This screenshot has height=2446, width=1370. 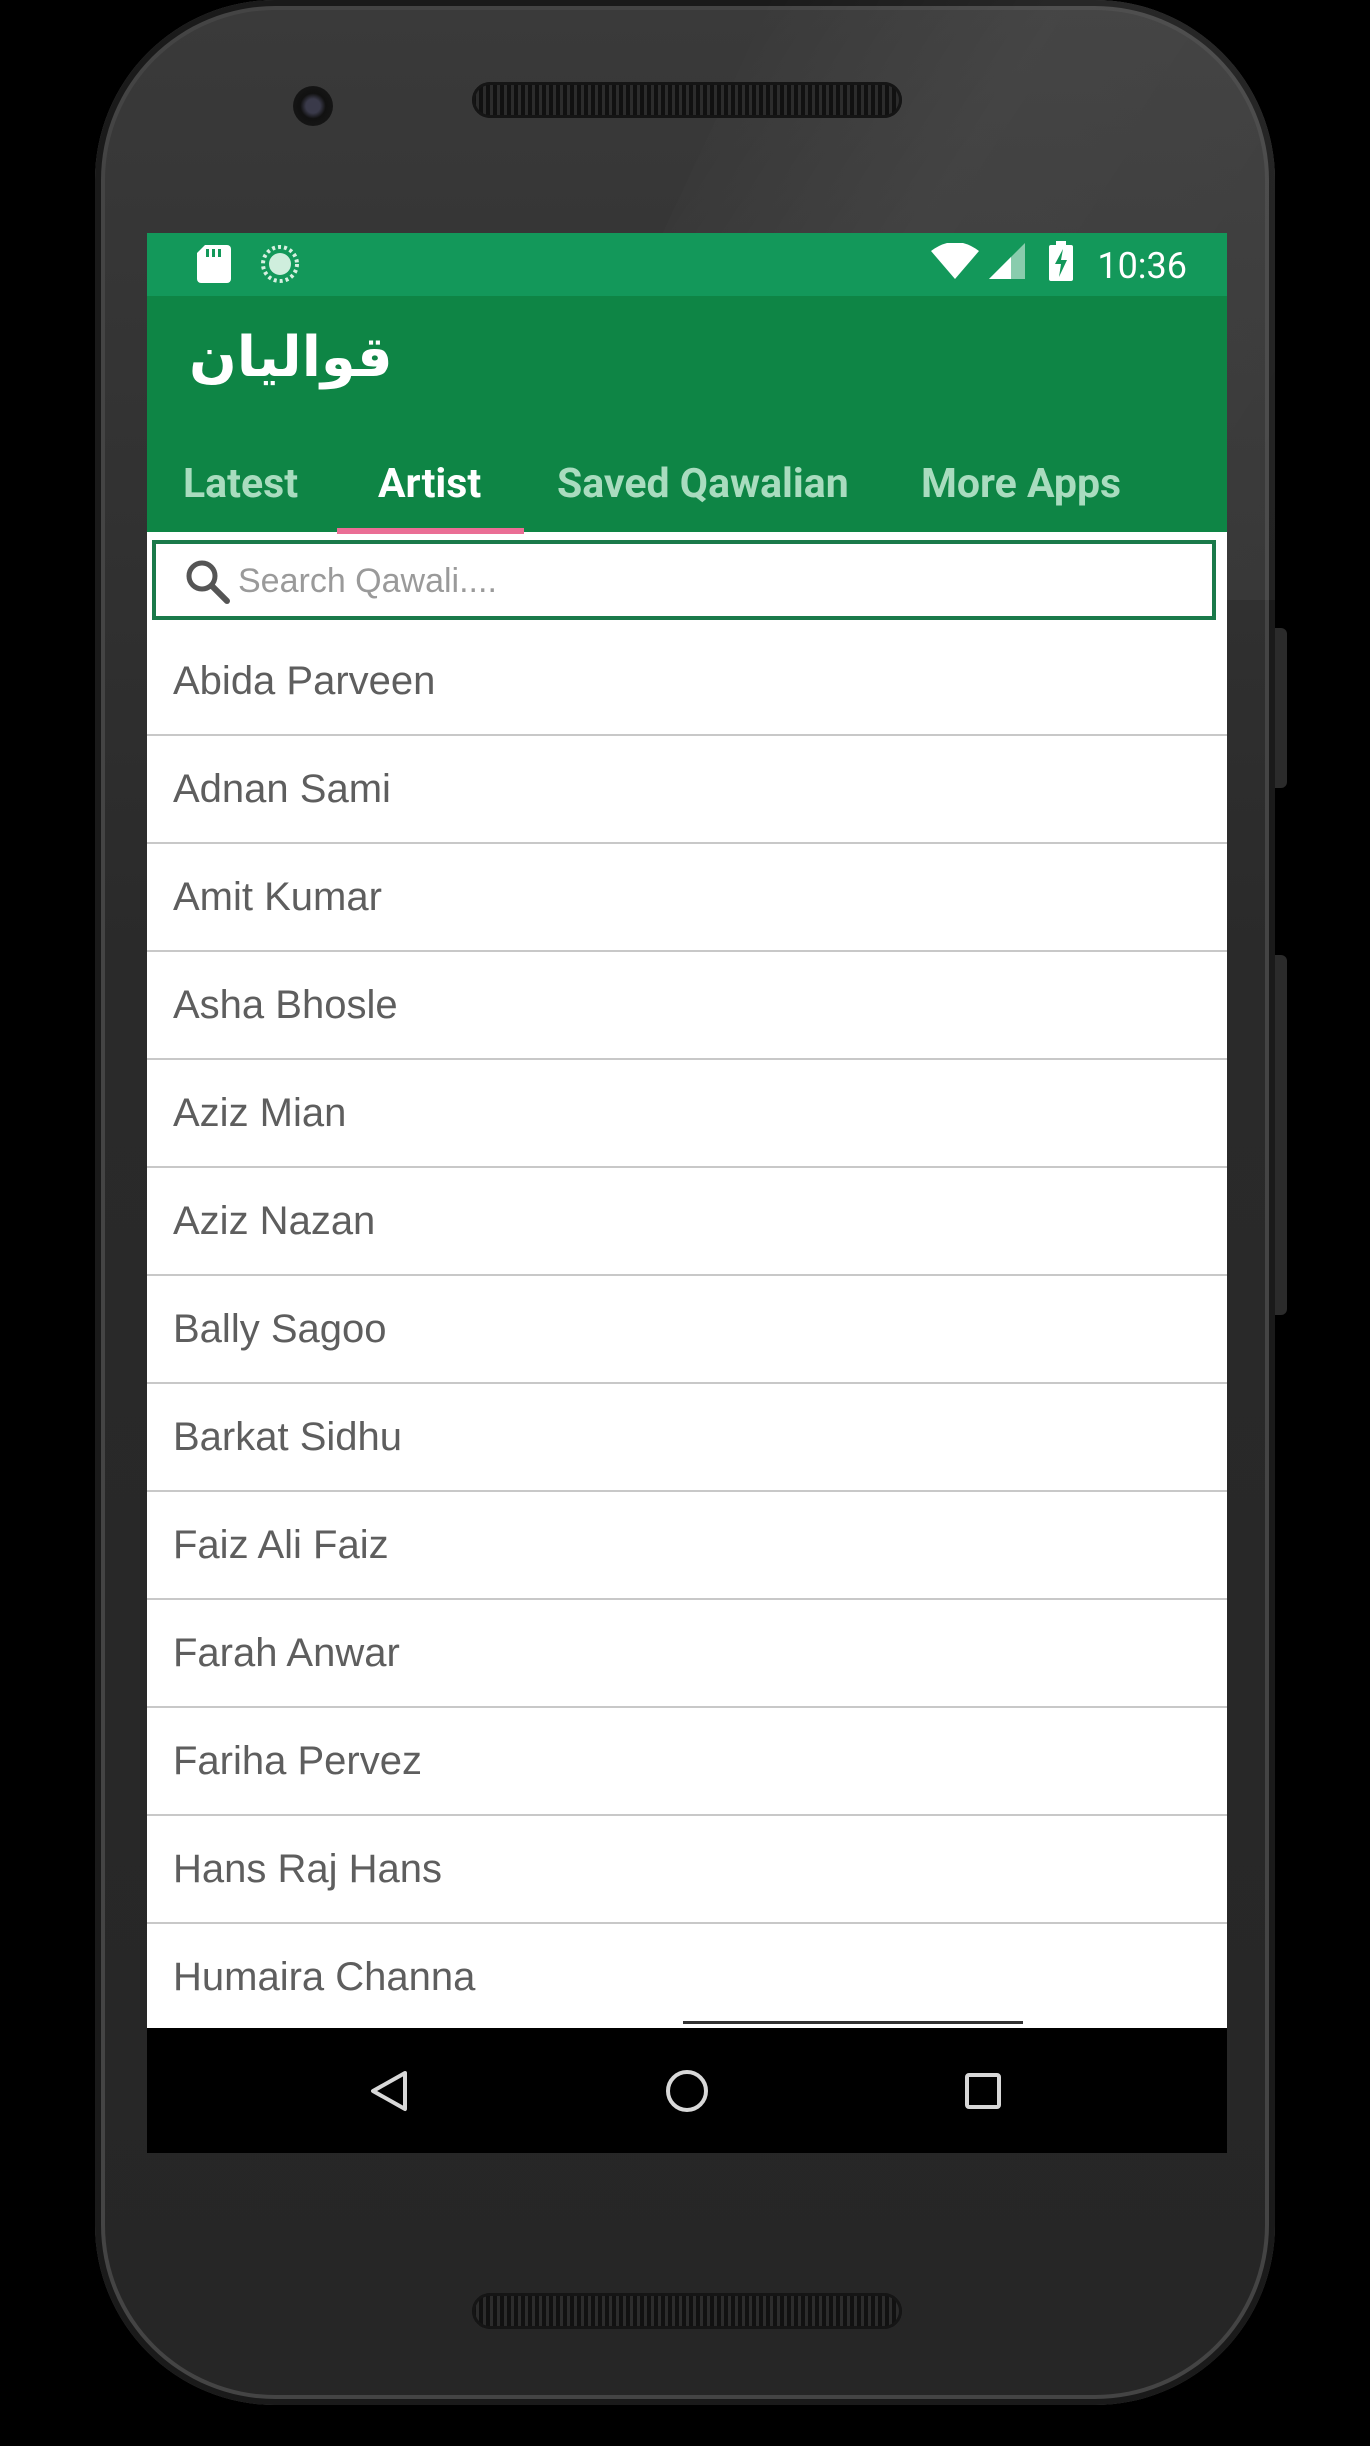 I want to click on list-item: Hans Raj Hans, so click(x=687, y=1870).